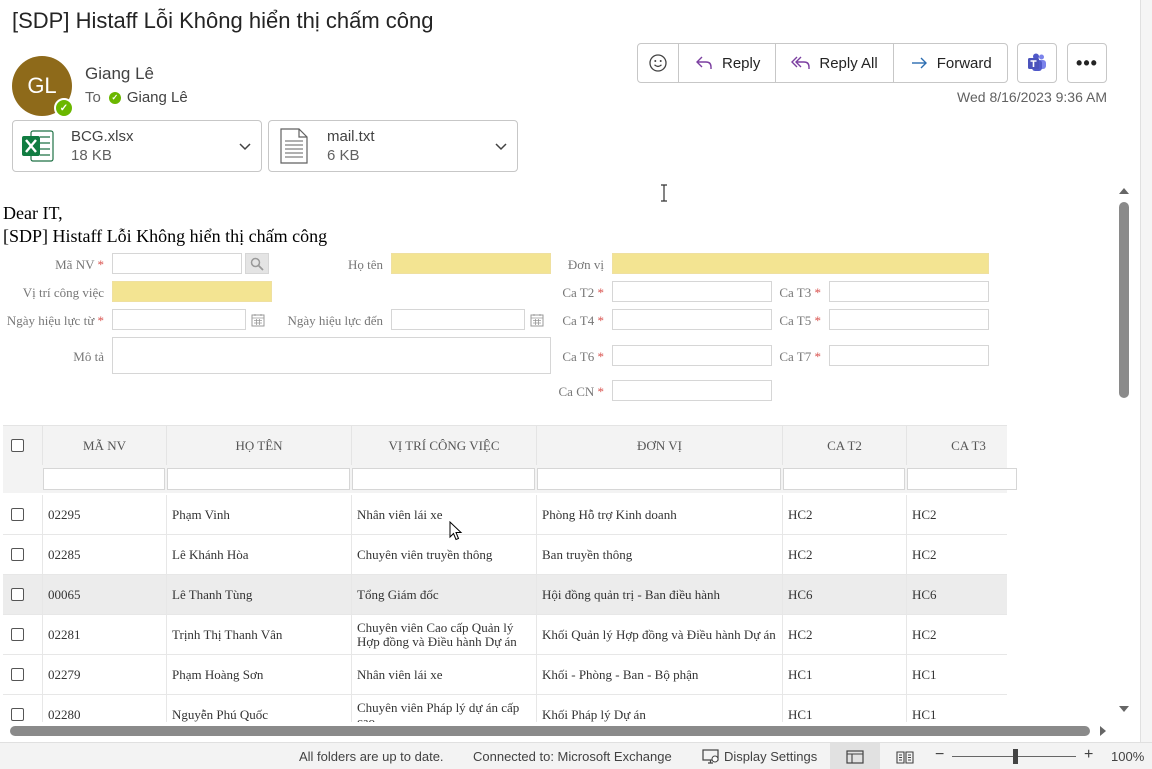 The image size is (1152, 769). Describe the element at coordinates (104, 595) in the screenshot. I see `table-cell: 00065` at that location.